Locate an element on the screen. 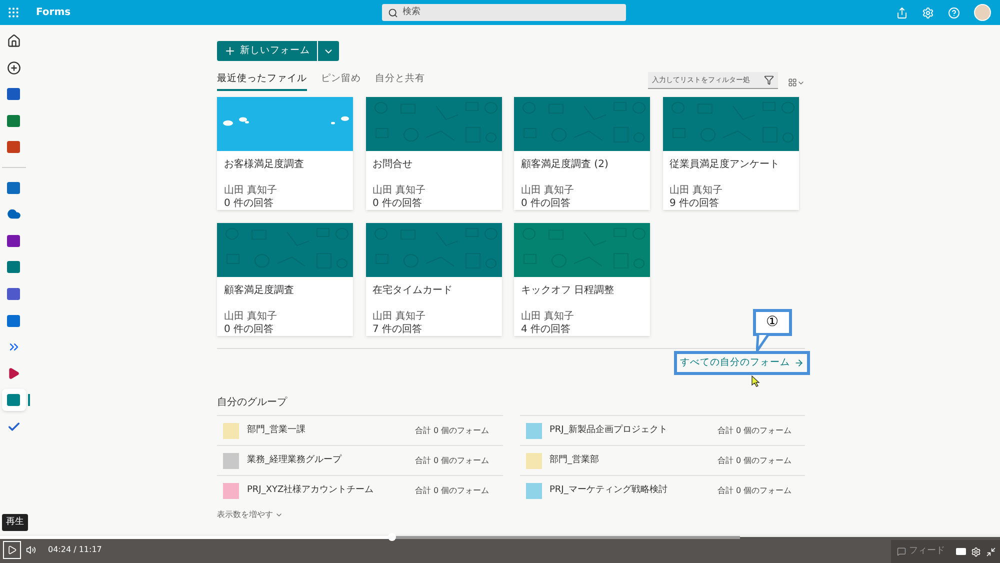 The image size is (1000, 563). group-row: 部門_営業一課 合計 0 個のフォーム is located at coordinates (359, 430).